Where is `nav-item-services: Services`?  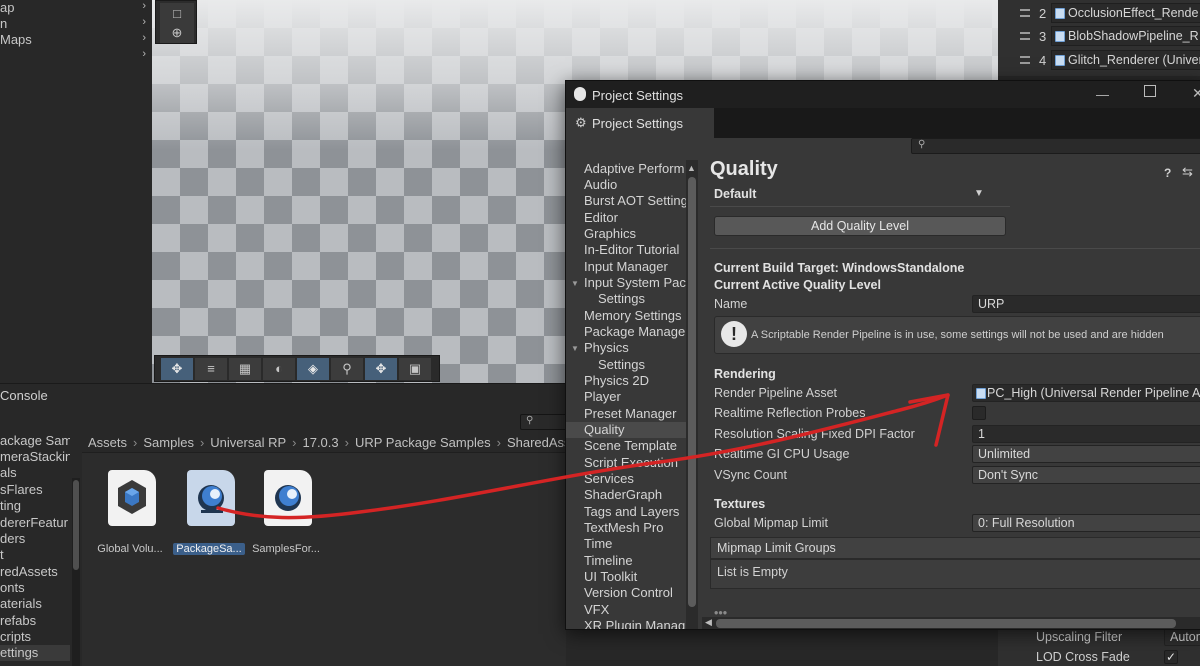
nav-item-services: Services is located at coordinates (636, 479).